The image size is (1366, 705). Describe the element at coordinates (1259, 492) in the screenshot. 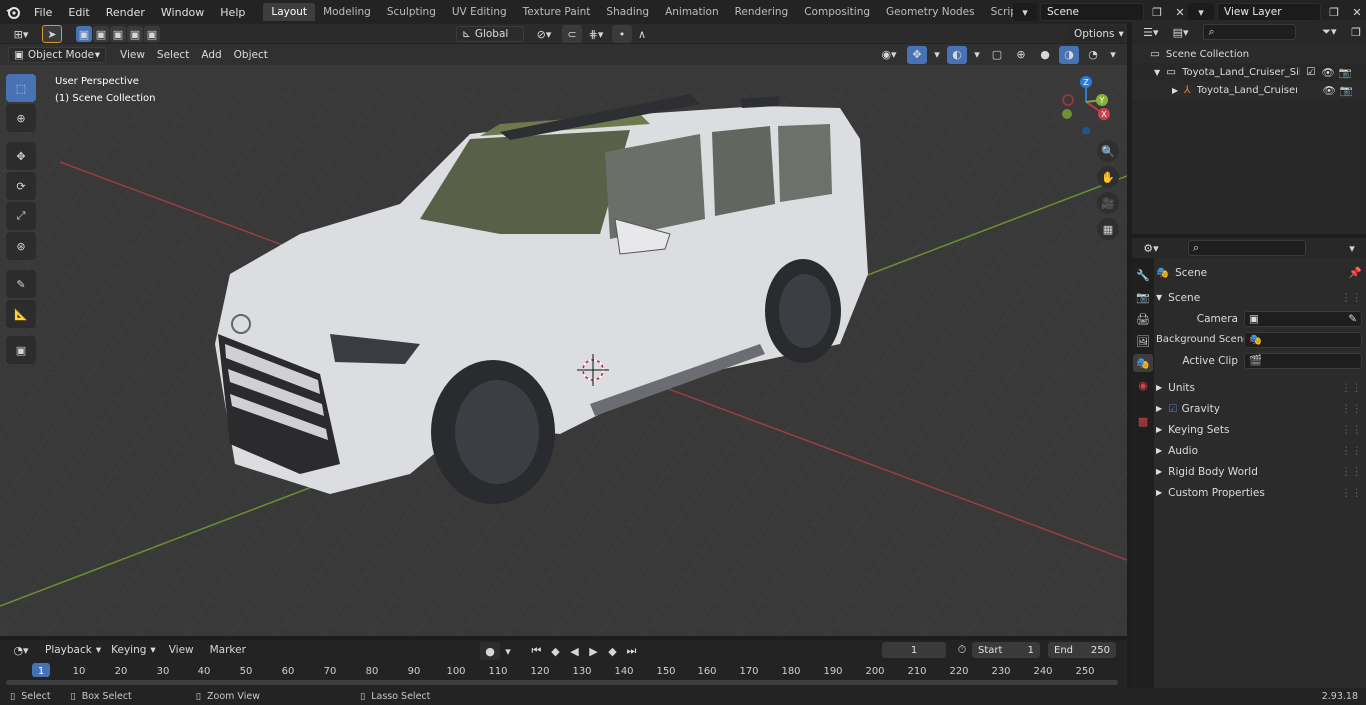

I see `custom-properties-panel: ▶ Custom Properties ⋮⋮` at that location.